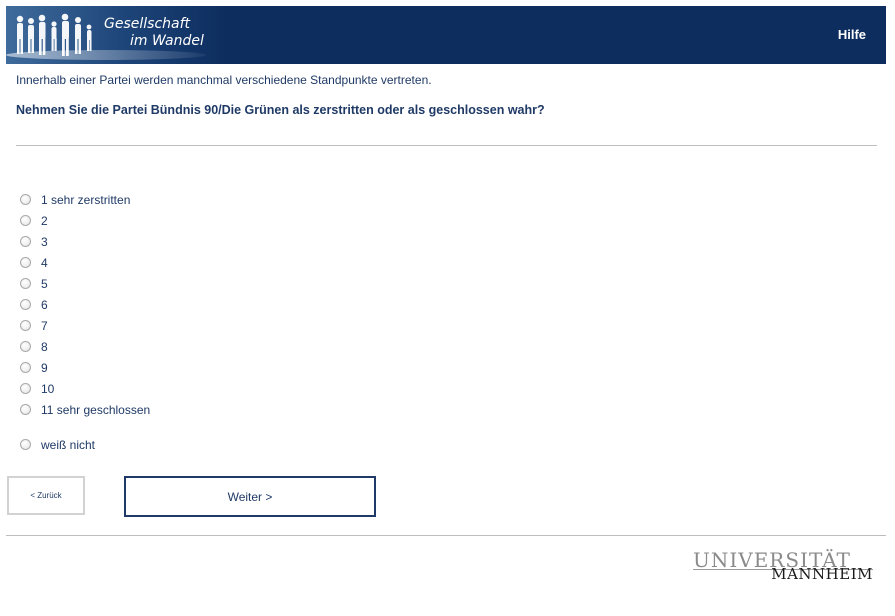 The height and width of the screenshot is (616, 895). Describe the element at coordinates (85, 325) in the screenshot. I see `option-7: 7` at that location.